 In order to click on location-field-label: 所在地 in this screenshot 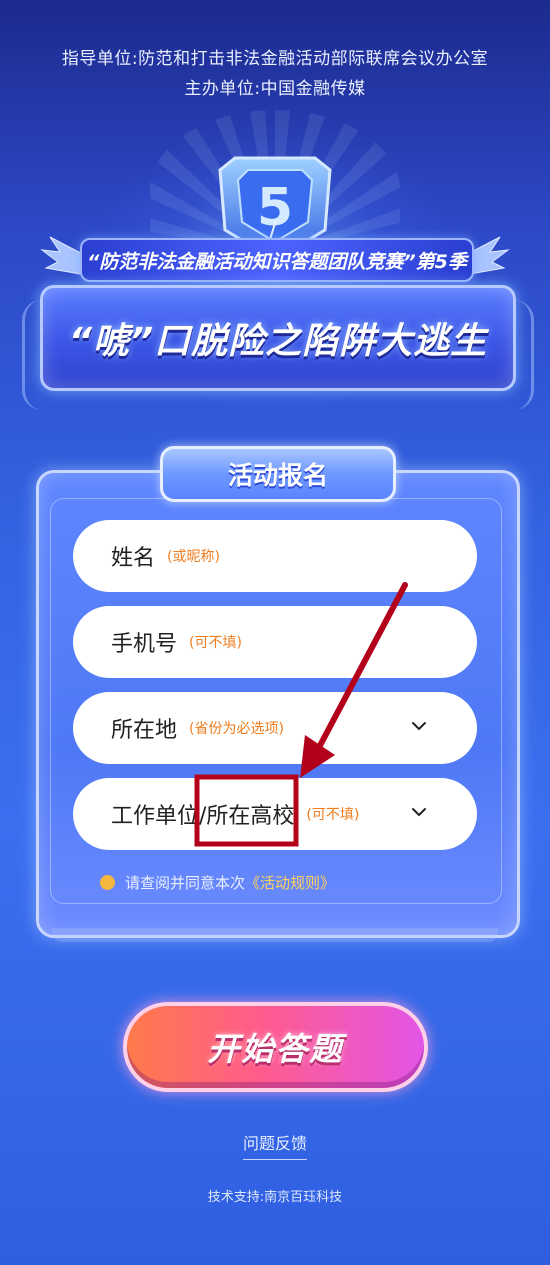, I will do `click(144, 730)`.